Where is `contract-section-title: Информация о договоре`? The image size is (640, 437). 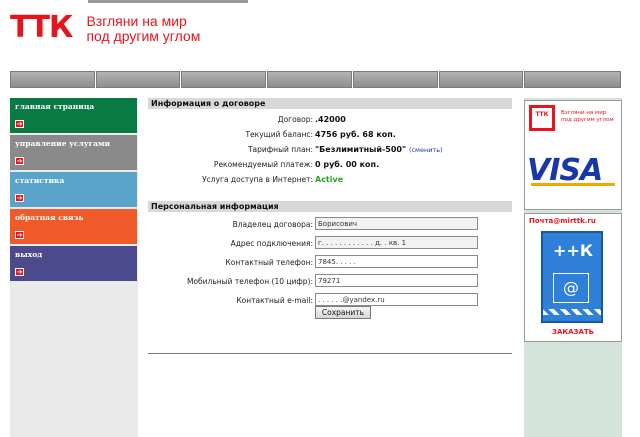
contract-section-title: Информация о договоре is located at coordinates (330, 103).